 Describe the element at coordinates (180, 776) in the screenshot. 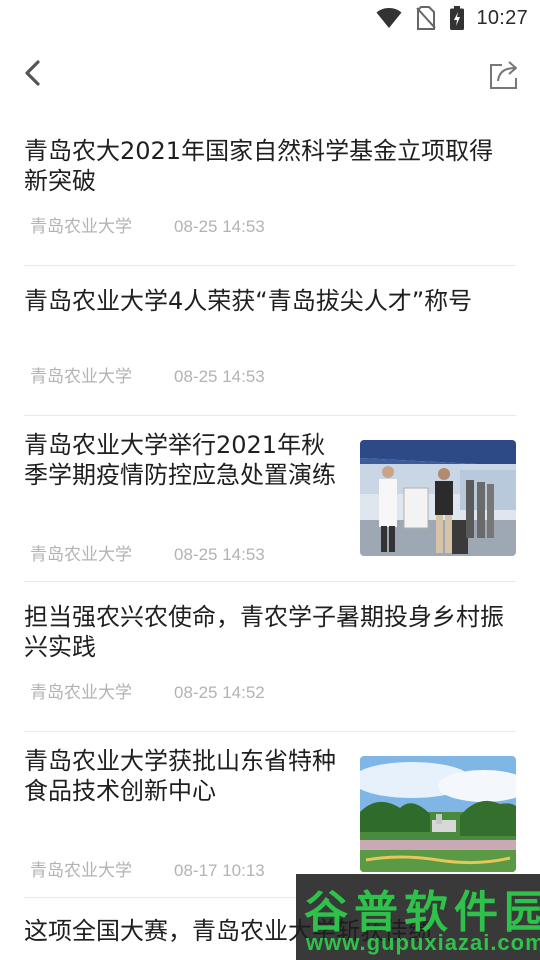

I see `news-title: 青岛农业大学获批山东省特种食品技术创新中心` at that location.